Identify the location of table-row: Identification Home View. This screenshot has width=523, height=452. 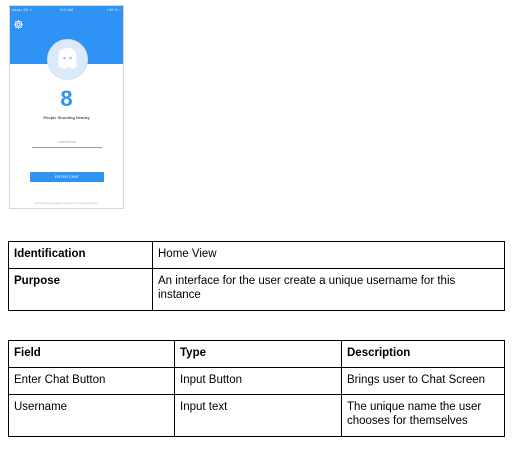
(256, 255).